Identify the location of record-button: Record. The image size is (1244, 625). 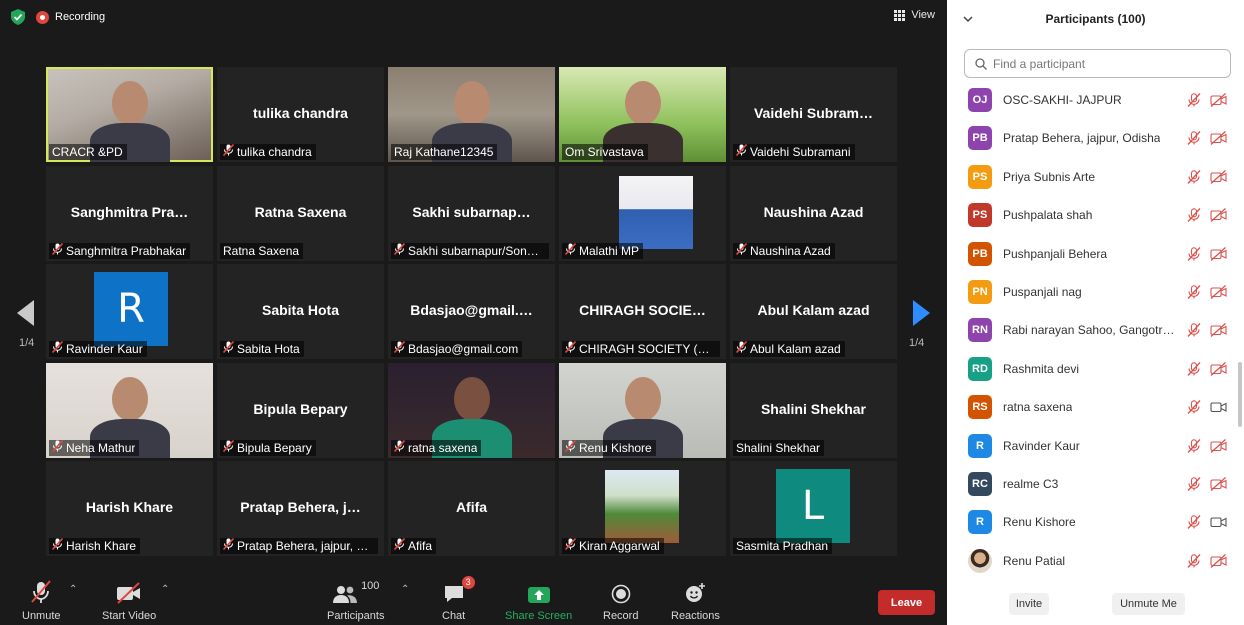
(620, 601).